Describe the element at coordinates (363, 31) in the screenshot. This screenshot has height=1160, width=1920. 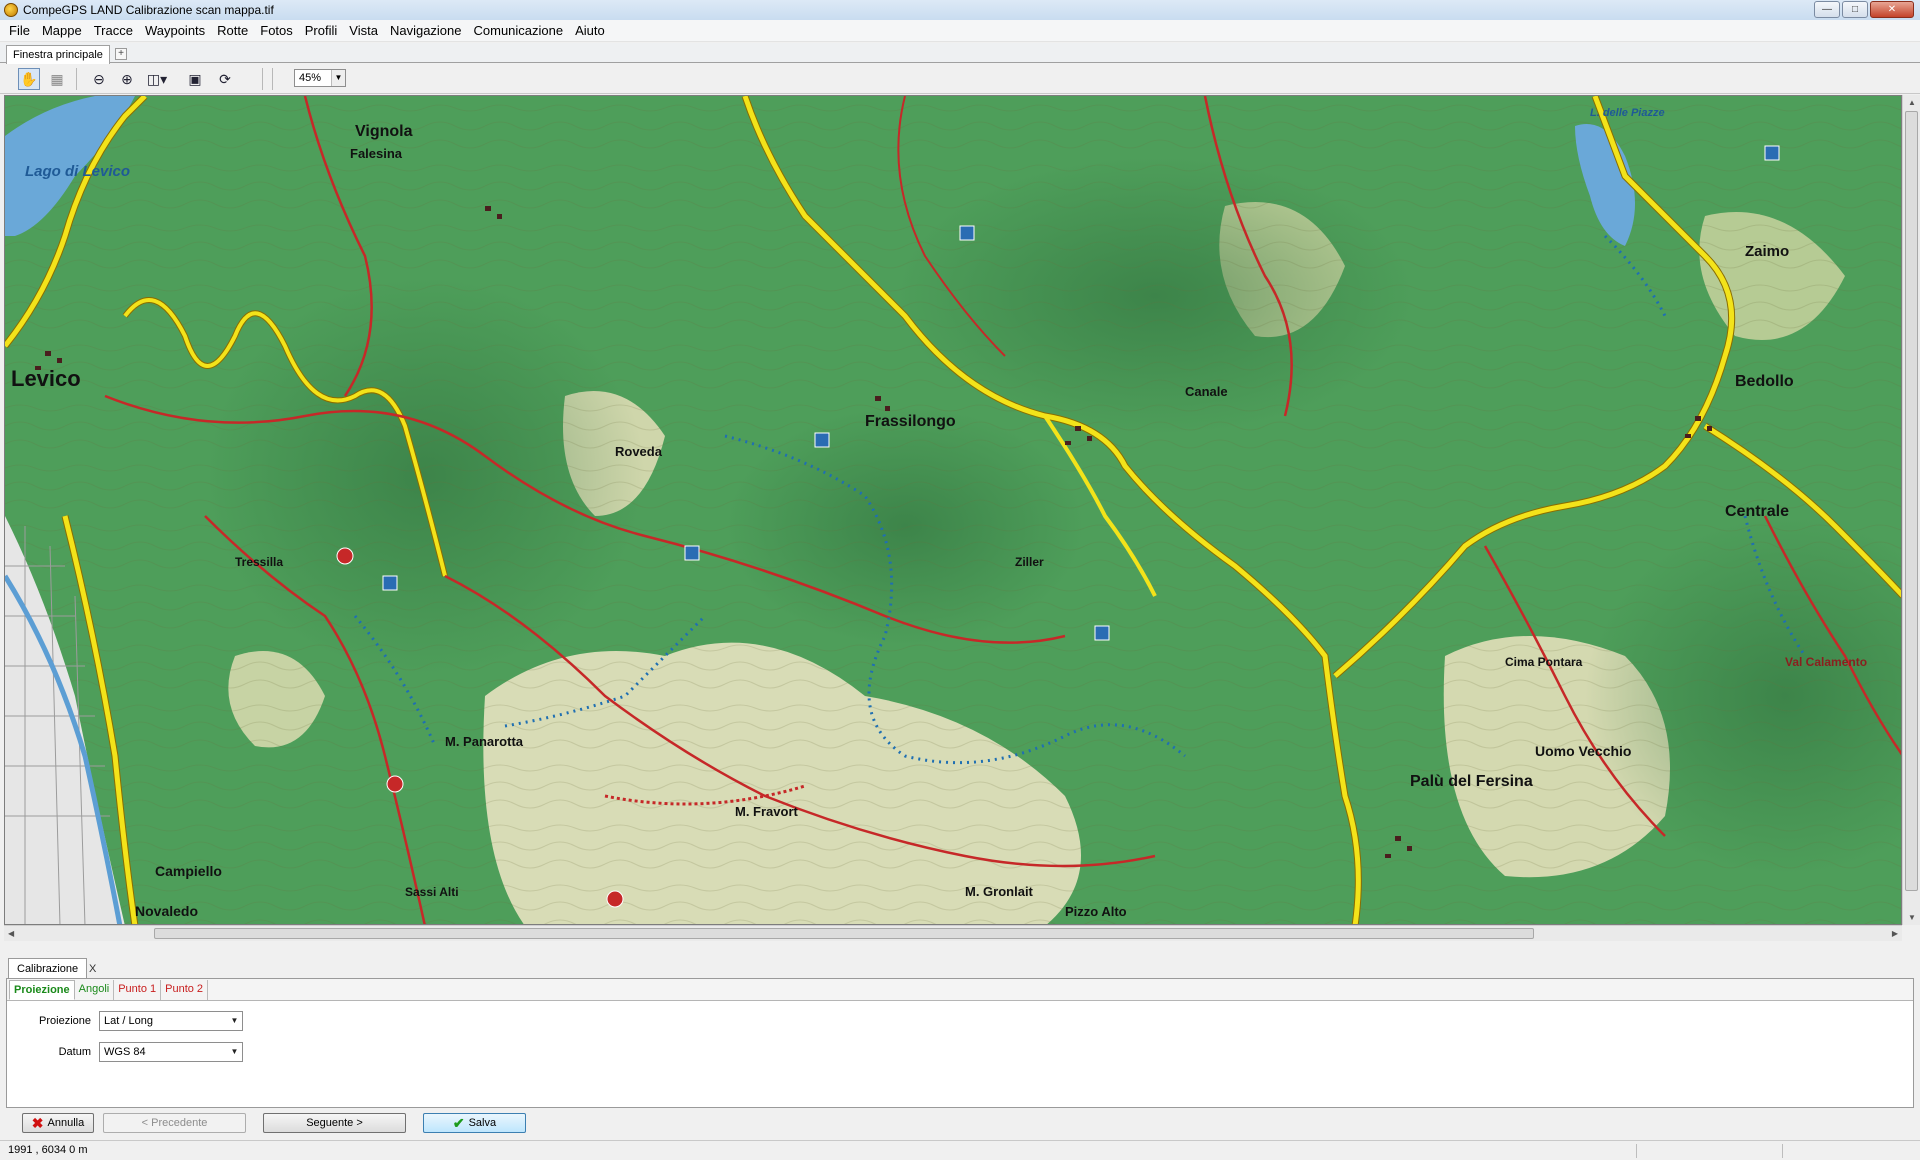
I see `menu-vista: Vista` at that location.